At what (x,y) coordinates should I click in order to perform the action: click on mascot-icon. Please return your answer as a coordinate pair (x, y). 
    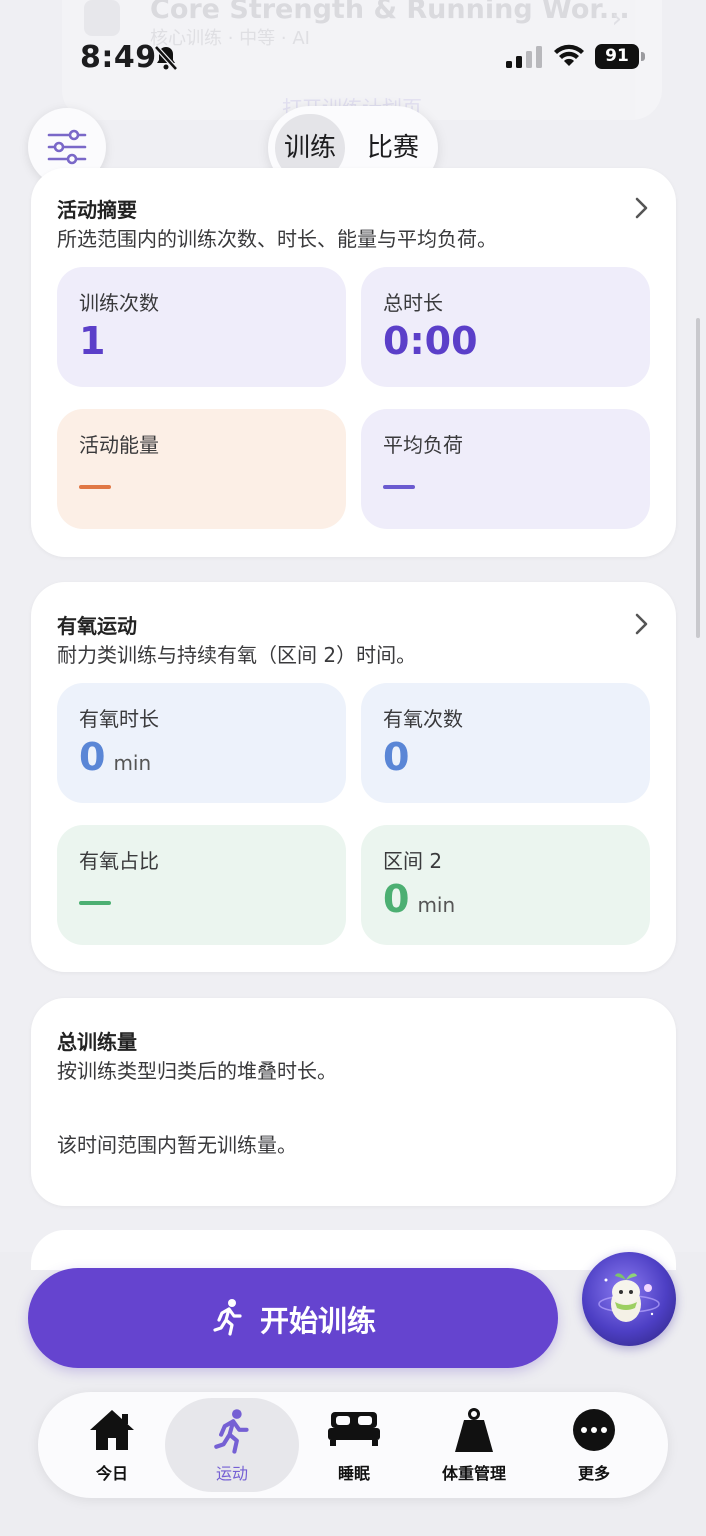
    Looking at the image, I should click on (629, 1297).